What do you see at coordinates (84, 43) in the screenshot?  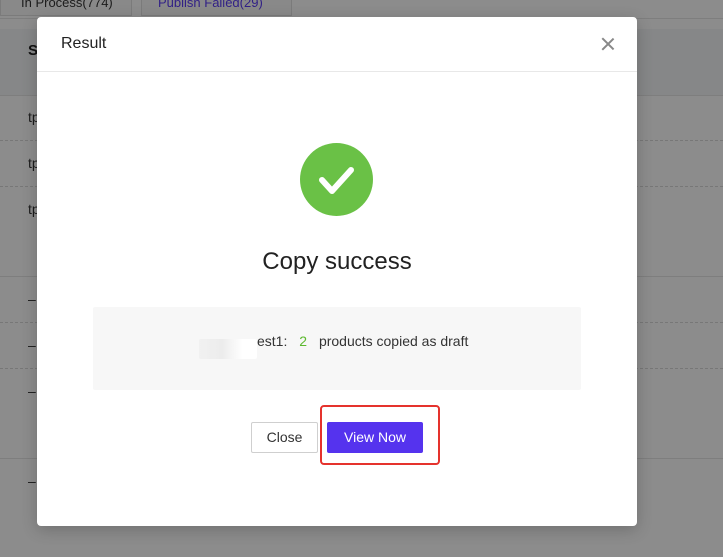 I see `dialog-title: Result` at bounding box center [84, 43].